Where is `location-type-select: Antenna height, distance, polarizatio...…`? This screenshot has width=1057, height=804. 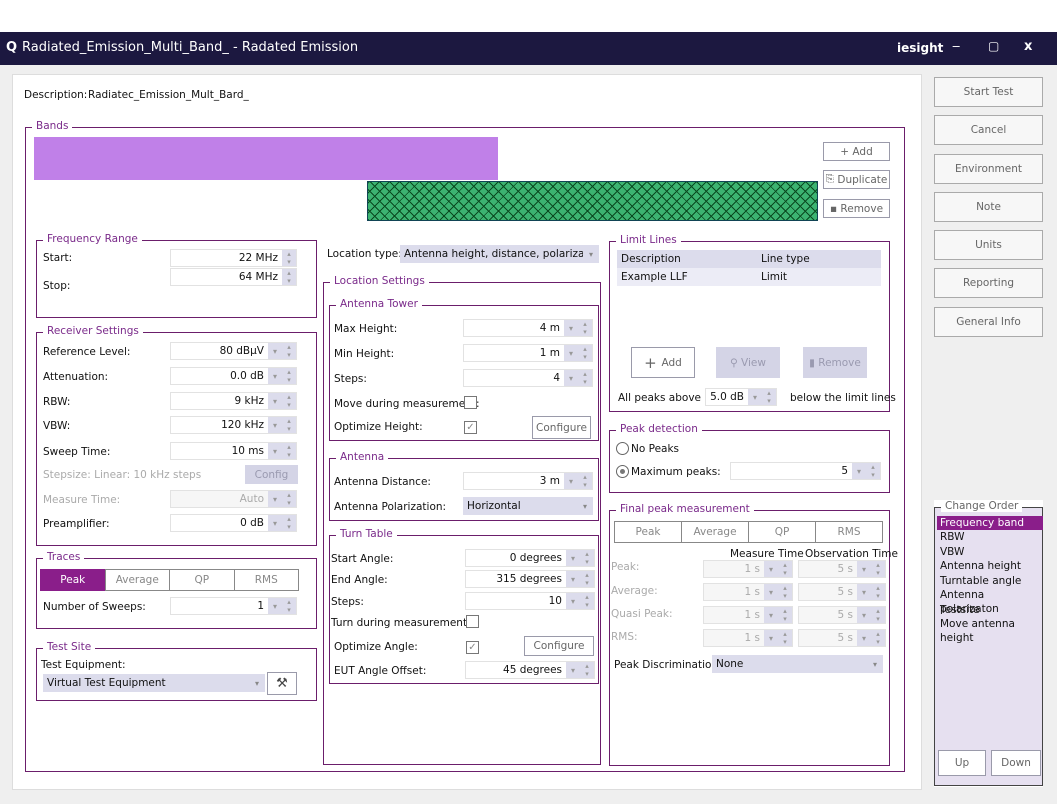
location-type-select: Antenna height, distance, polarizatio...… is located at coordinates (499, 254).